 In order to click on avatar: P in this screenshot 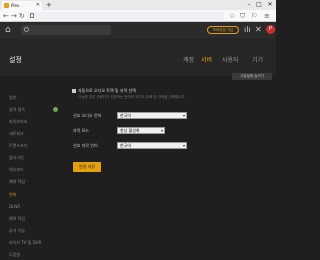, I will do `click(270, 29)`.